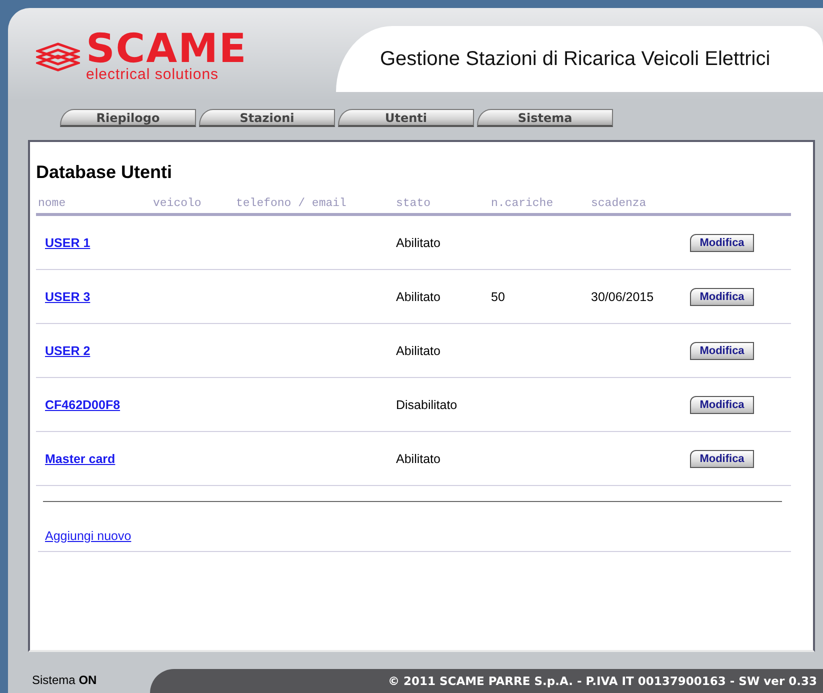 The height and width of the screenshot is (693, 823). What do you see at coordinates (192, 206) in the screenshot?
I see `column-header: veicolo` at bounding box center [192, 206].